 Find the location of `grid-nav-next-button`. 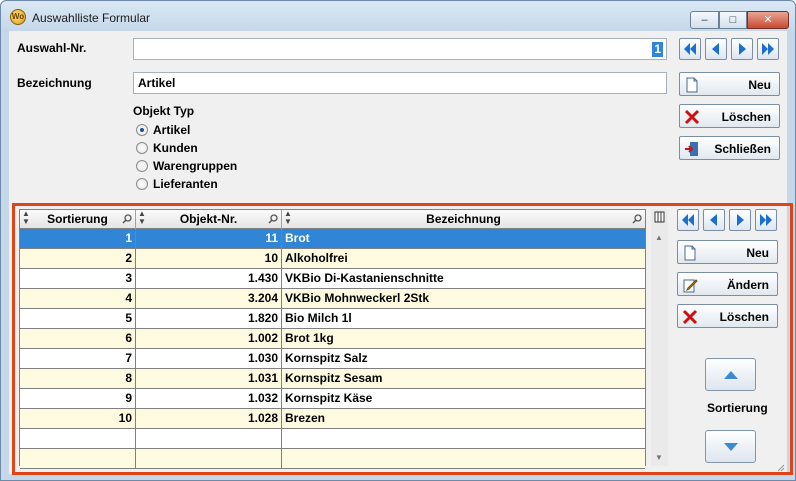

grid-nav-next-button is located at coordinates (740, 220).